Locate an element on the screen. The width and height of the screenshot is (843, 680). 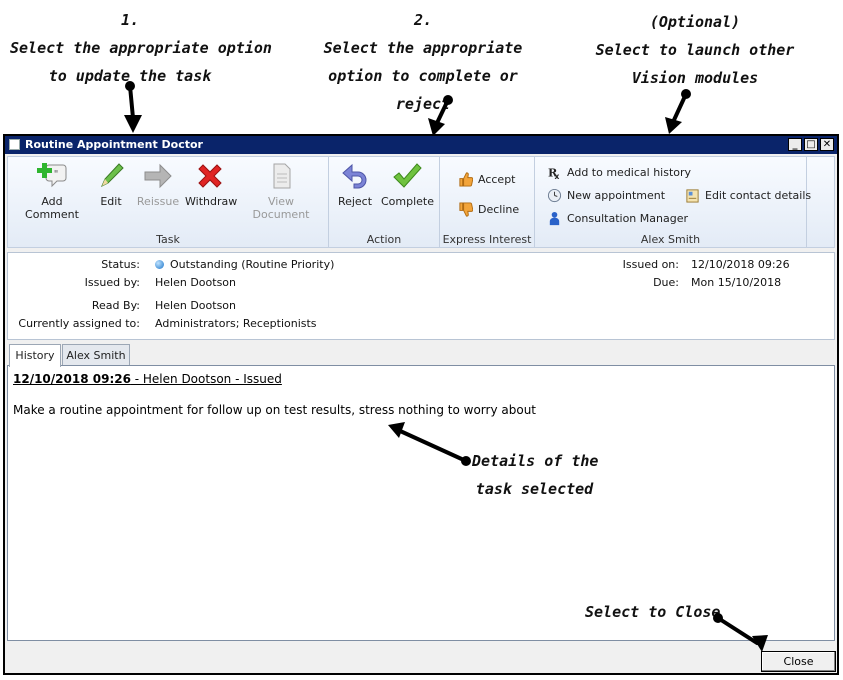
new-appointment-label: New appointment is located at coordinates (616, 195).